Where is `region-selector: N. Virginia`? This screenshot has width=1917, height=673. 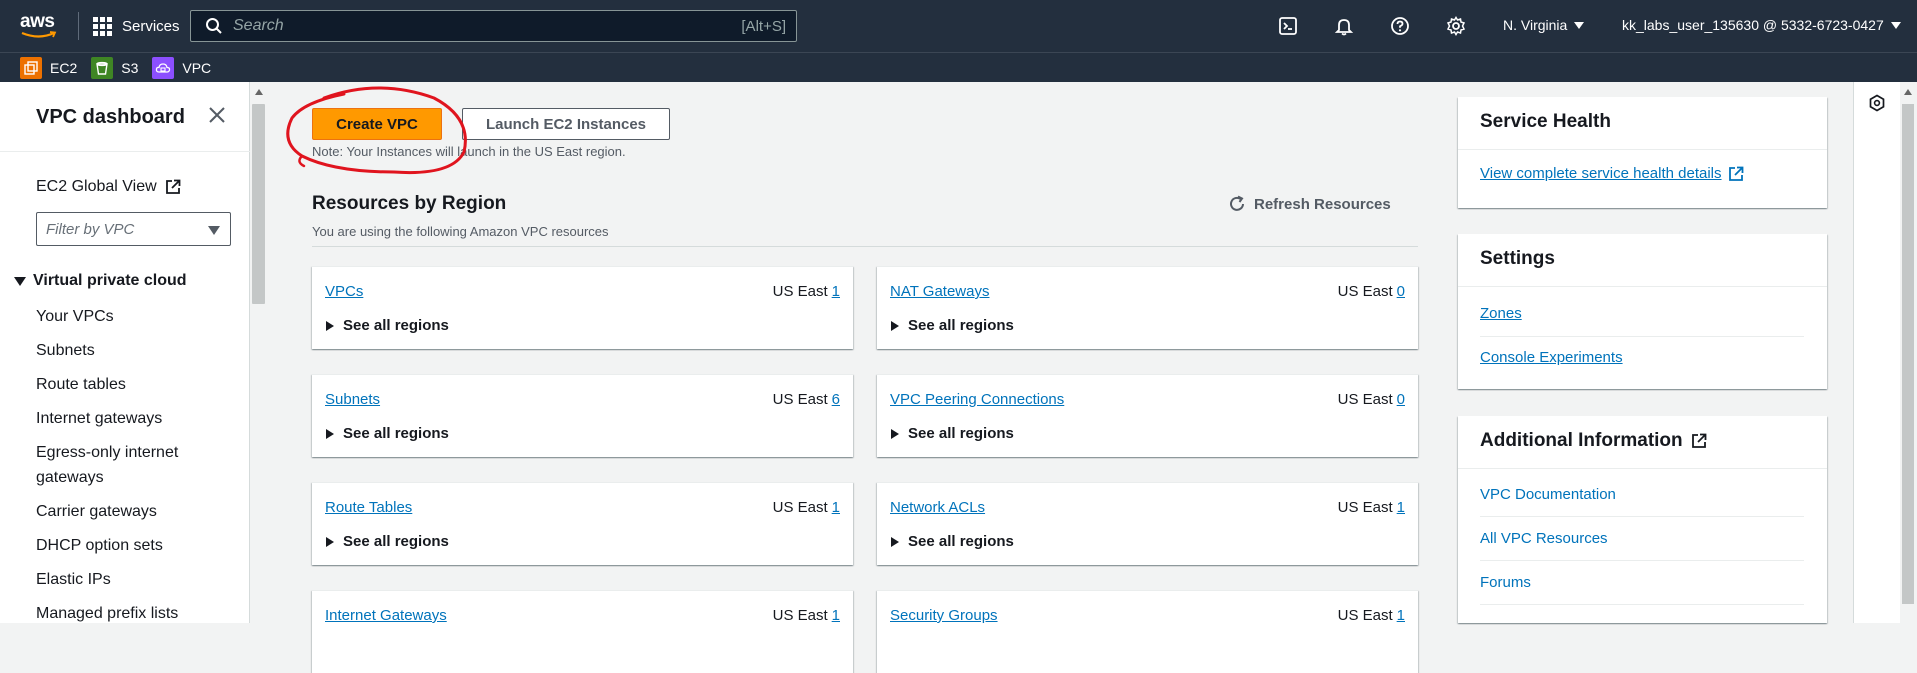 region-selector: N. Virginia is located at coordinates (1544, 25).